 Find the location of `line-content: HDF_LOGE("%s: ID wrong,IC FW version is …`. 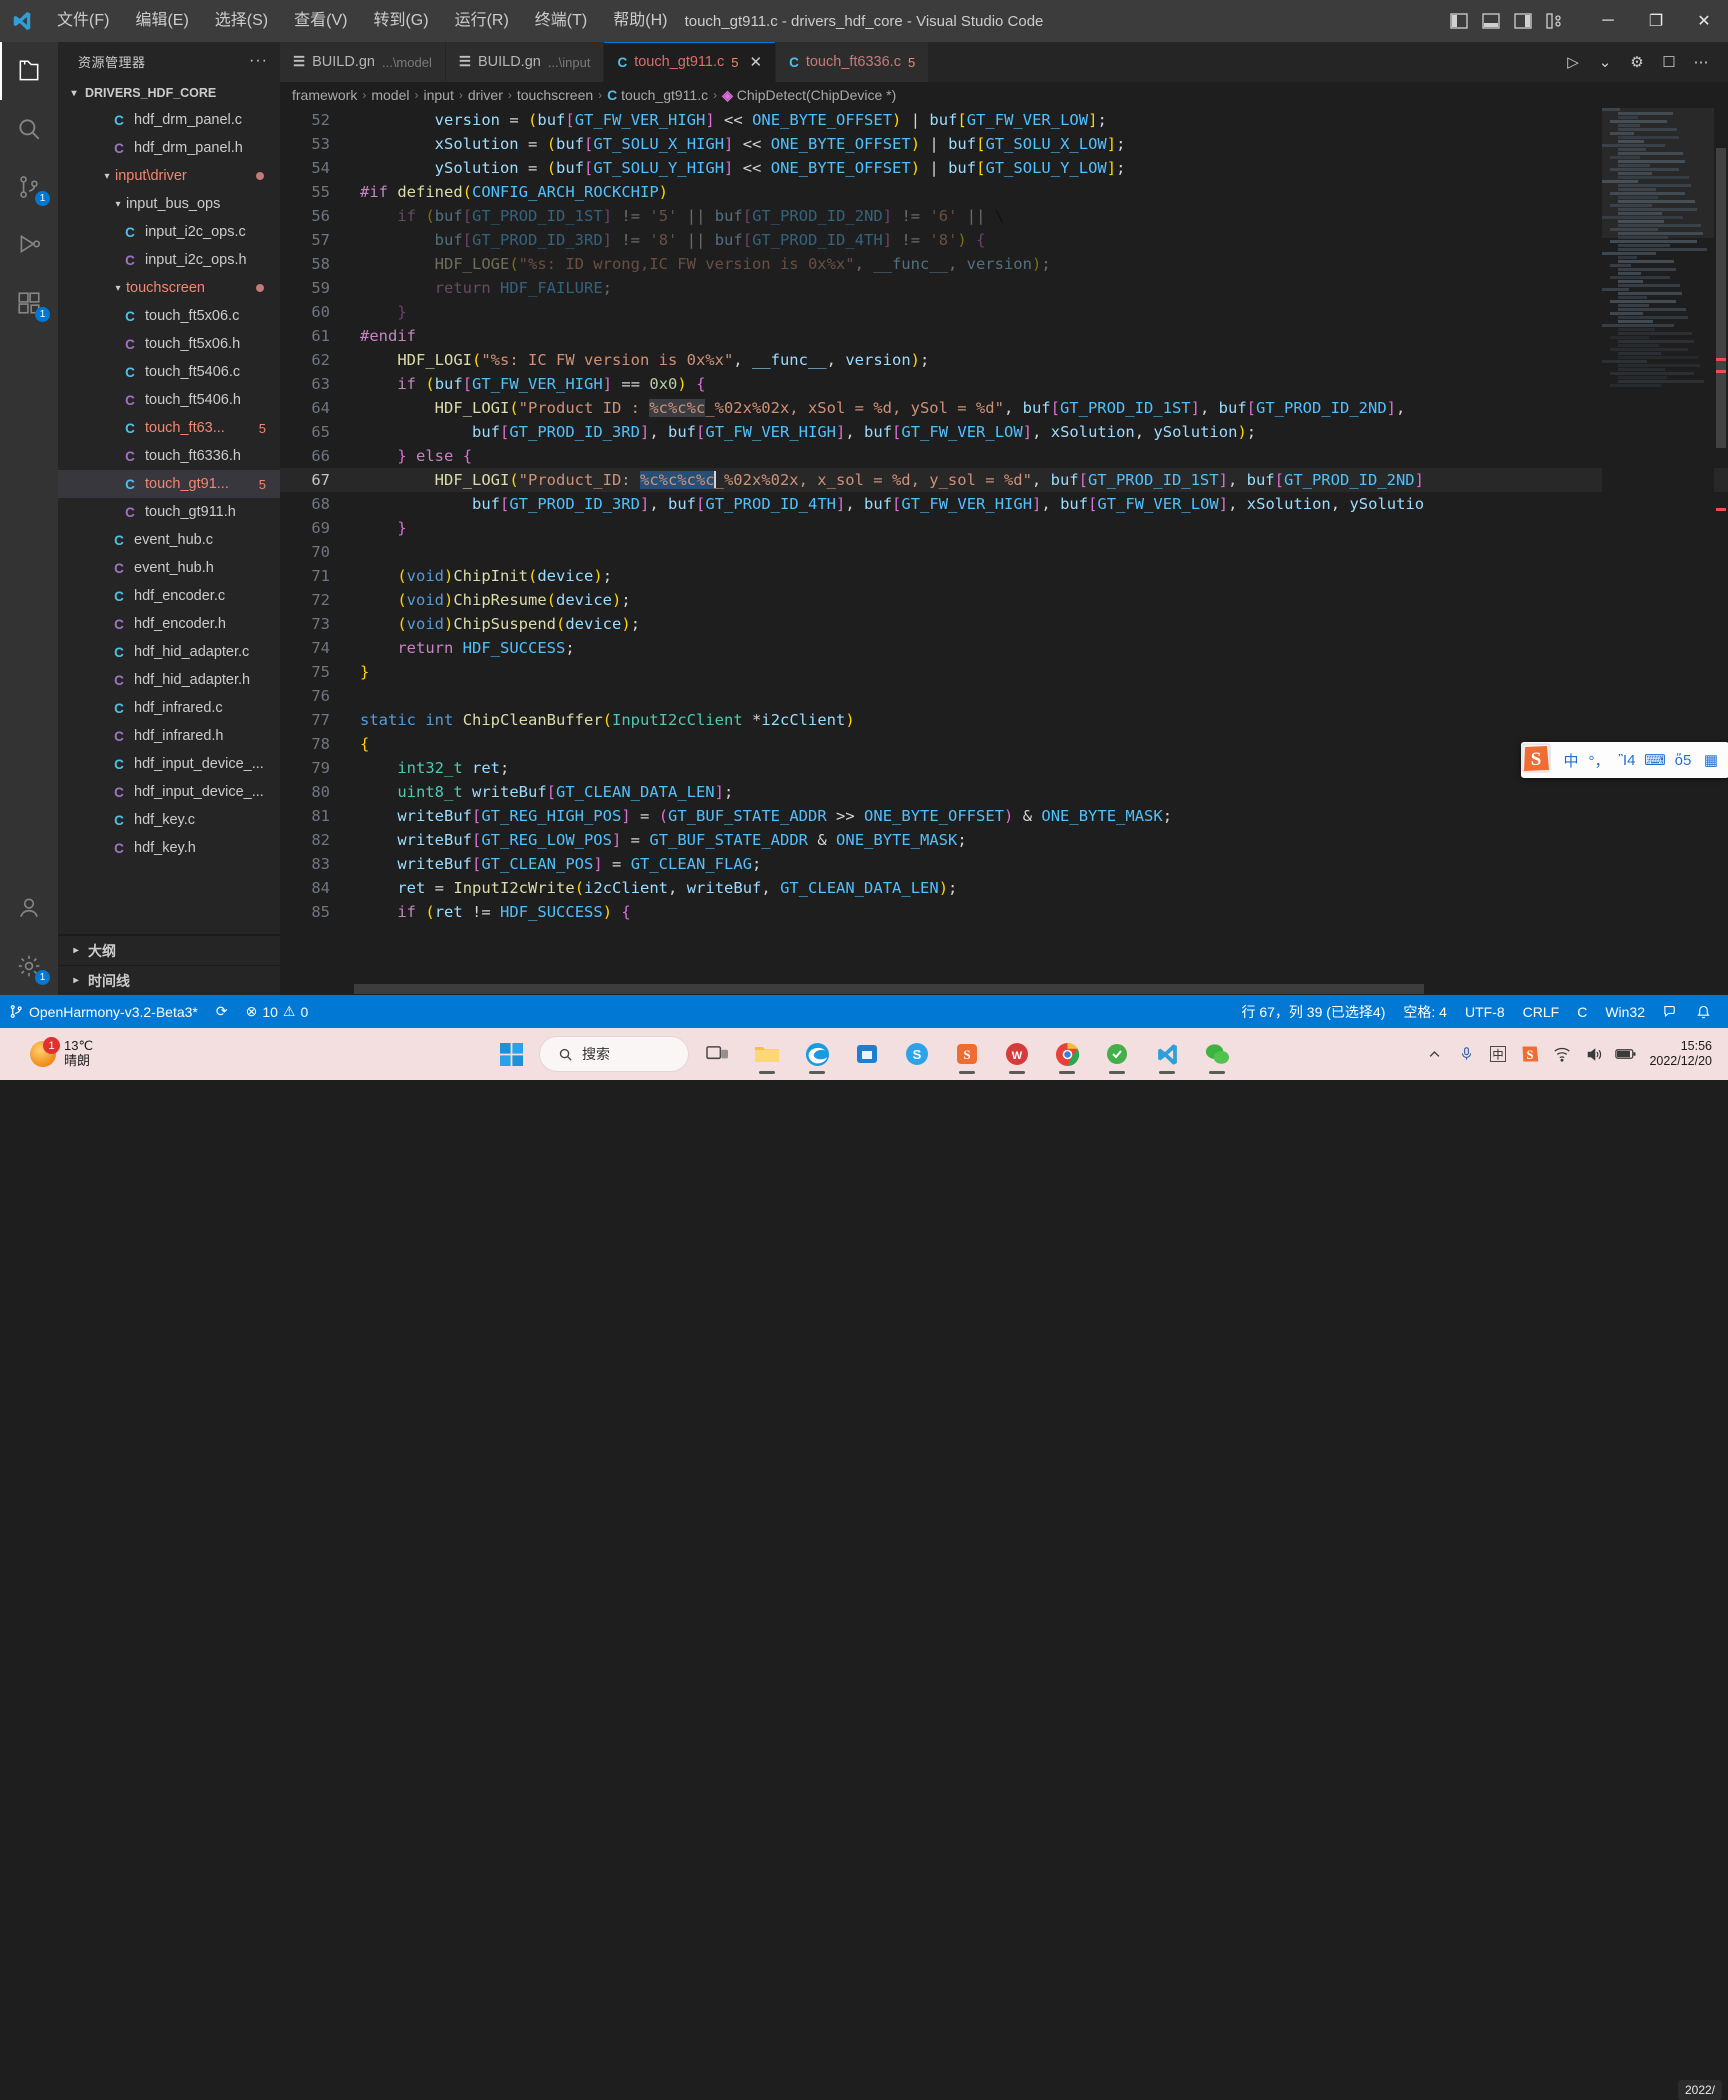

line-content: HDF_LOGE("%s: ID wrong,IC FW version is … is located at coordinates (1040, 264).